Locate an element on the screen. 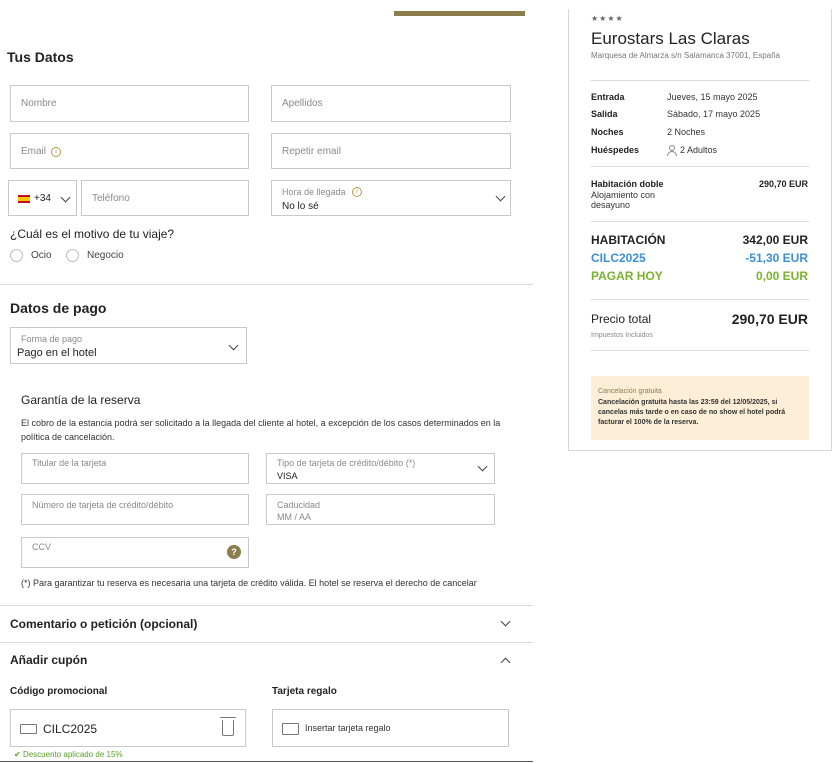  gift-card-icon is located at coordinates (290, 729).